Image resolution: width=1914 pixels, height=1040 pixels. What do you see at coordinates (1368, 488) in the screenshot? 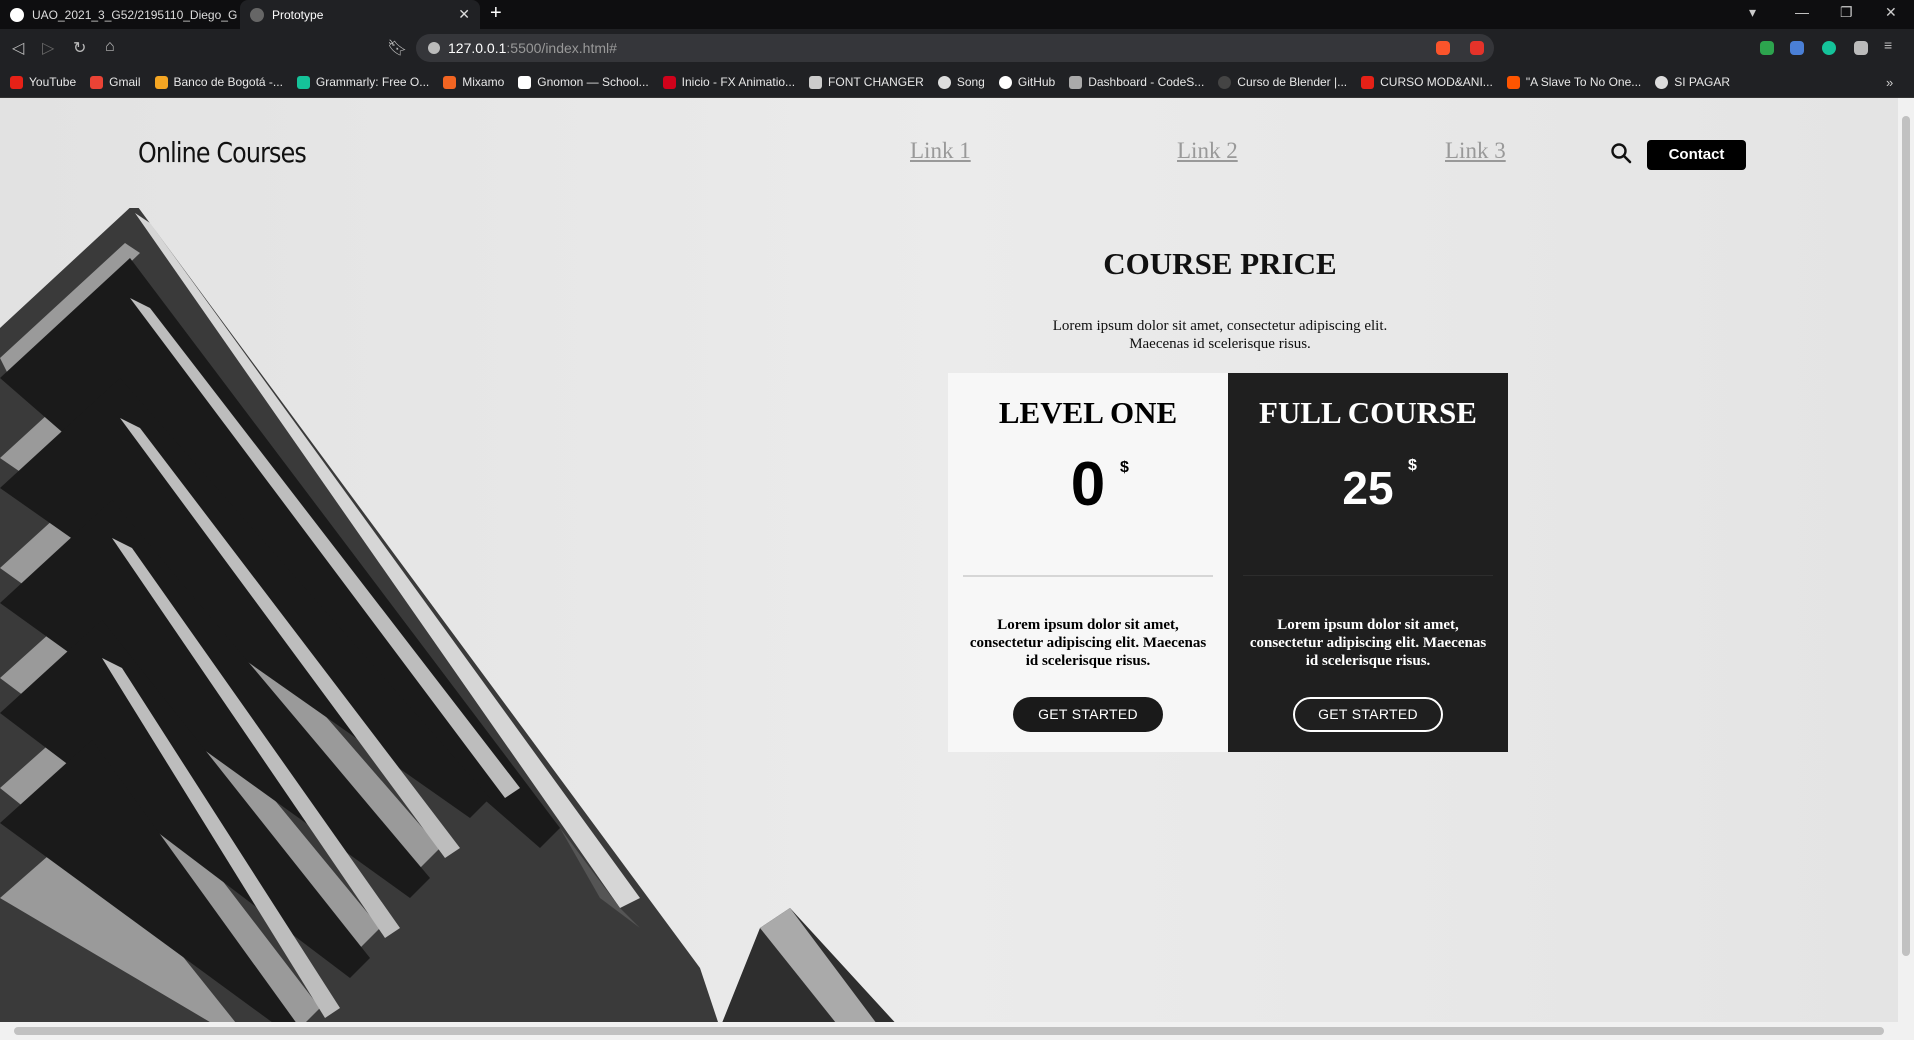
I see `card-price: 25` at bounding box center [1368, 488].